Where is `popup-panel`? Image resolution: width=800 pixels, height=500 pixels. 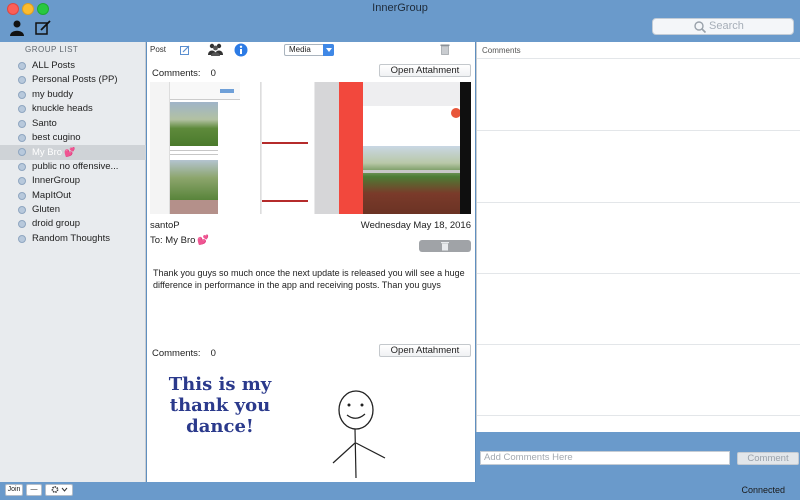 popup-panel is located at coordinates (205, 91).